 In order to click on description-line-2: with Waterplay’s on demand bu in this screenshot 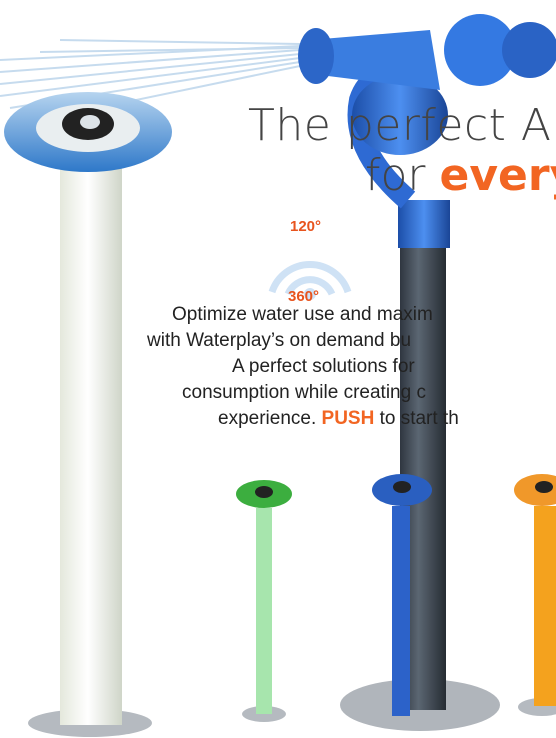, I will do `click(279, 340)`.